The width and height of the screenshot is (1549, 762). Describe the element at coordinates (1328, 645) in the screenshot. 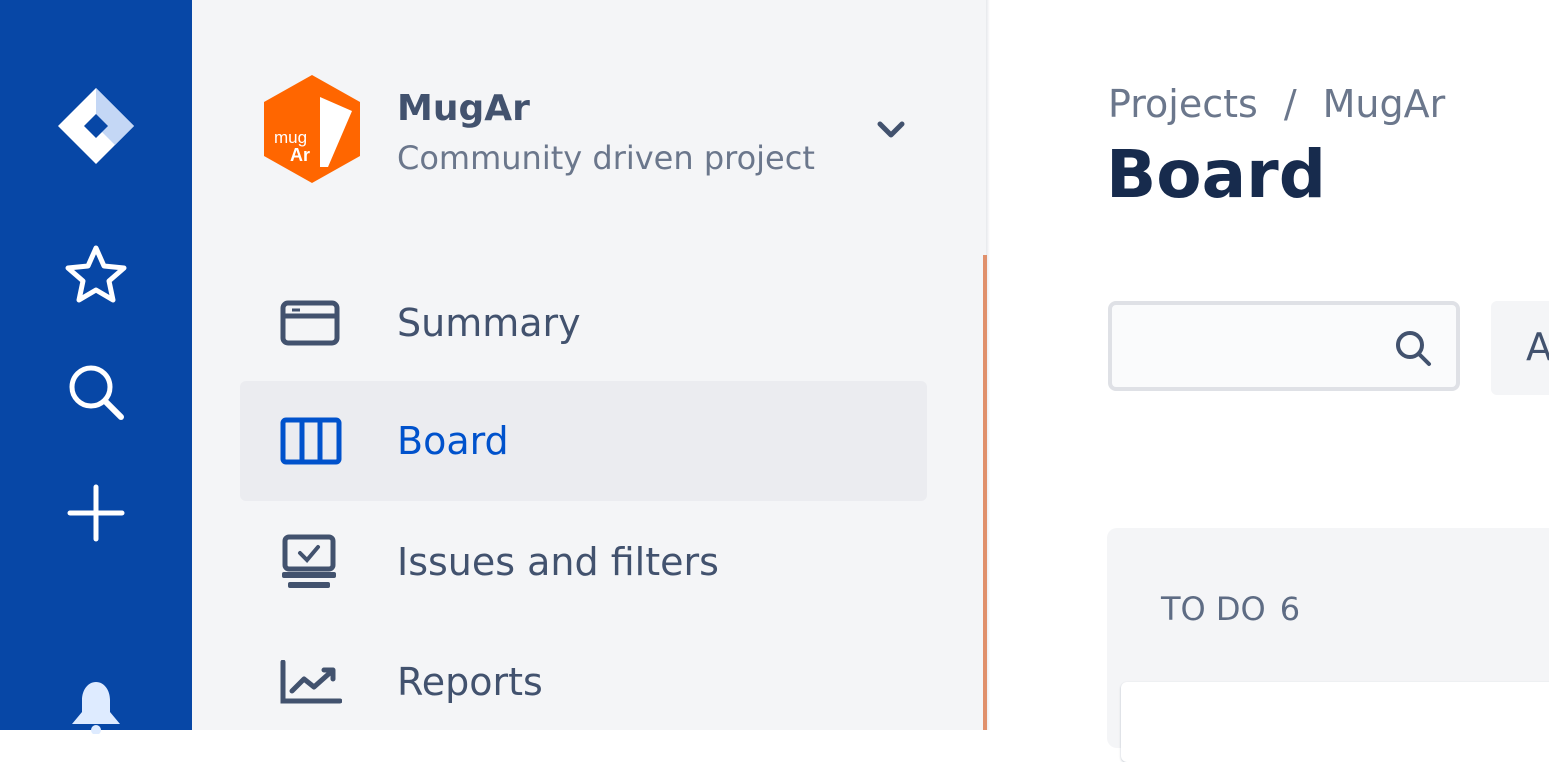

I see `board-column-todo: TO DO 6` at that location.